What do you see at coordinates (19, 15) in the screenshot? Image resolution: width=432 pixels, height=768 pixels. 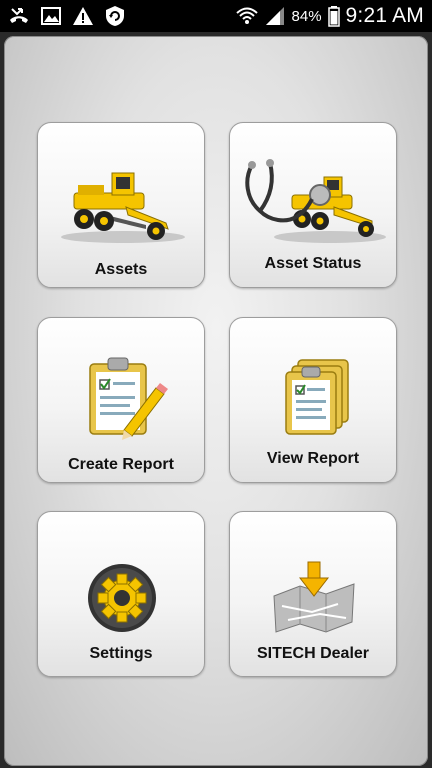 I see `missed-call-icon` at bounding box center [19, 15].